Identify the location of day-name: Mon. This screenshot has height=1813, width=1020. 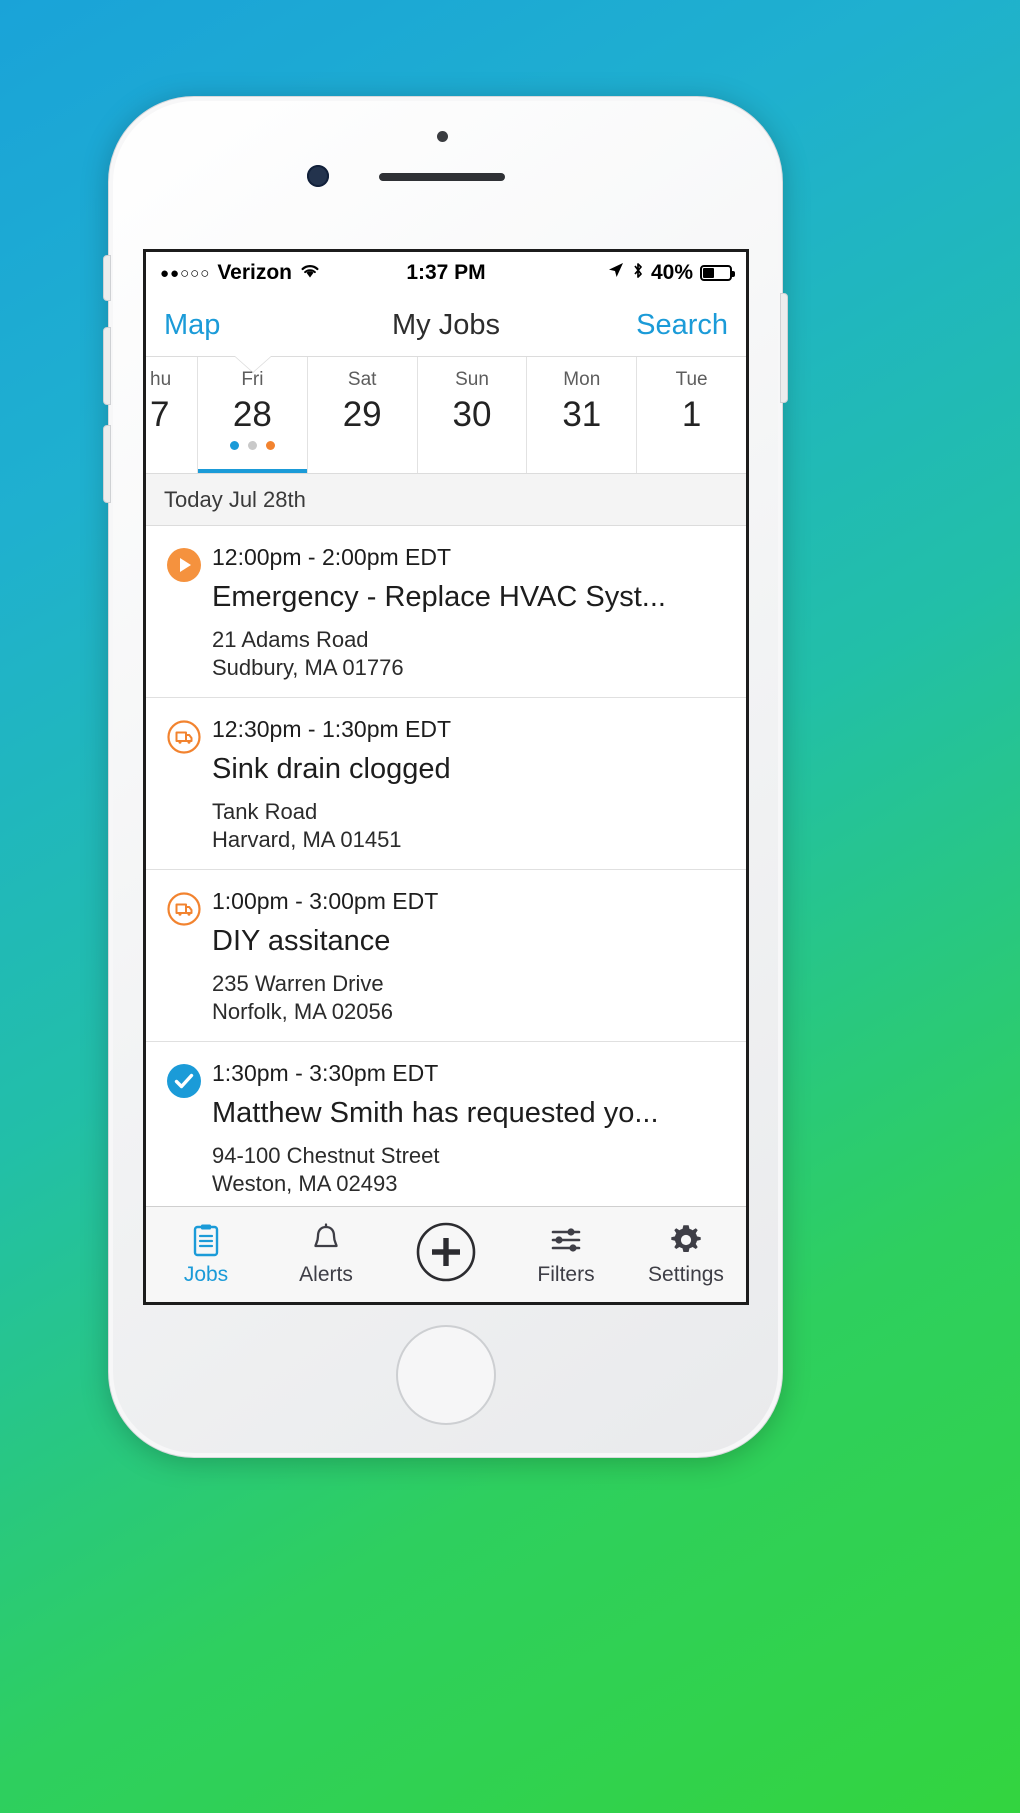
(582, 379).